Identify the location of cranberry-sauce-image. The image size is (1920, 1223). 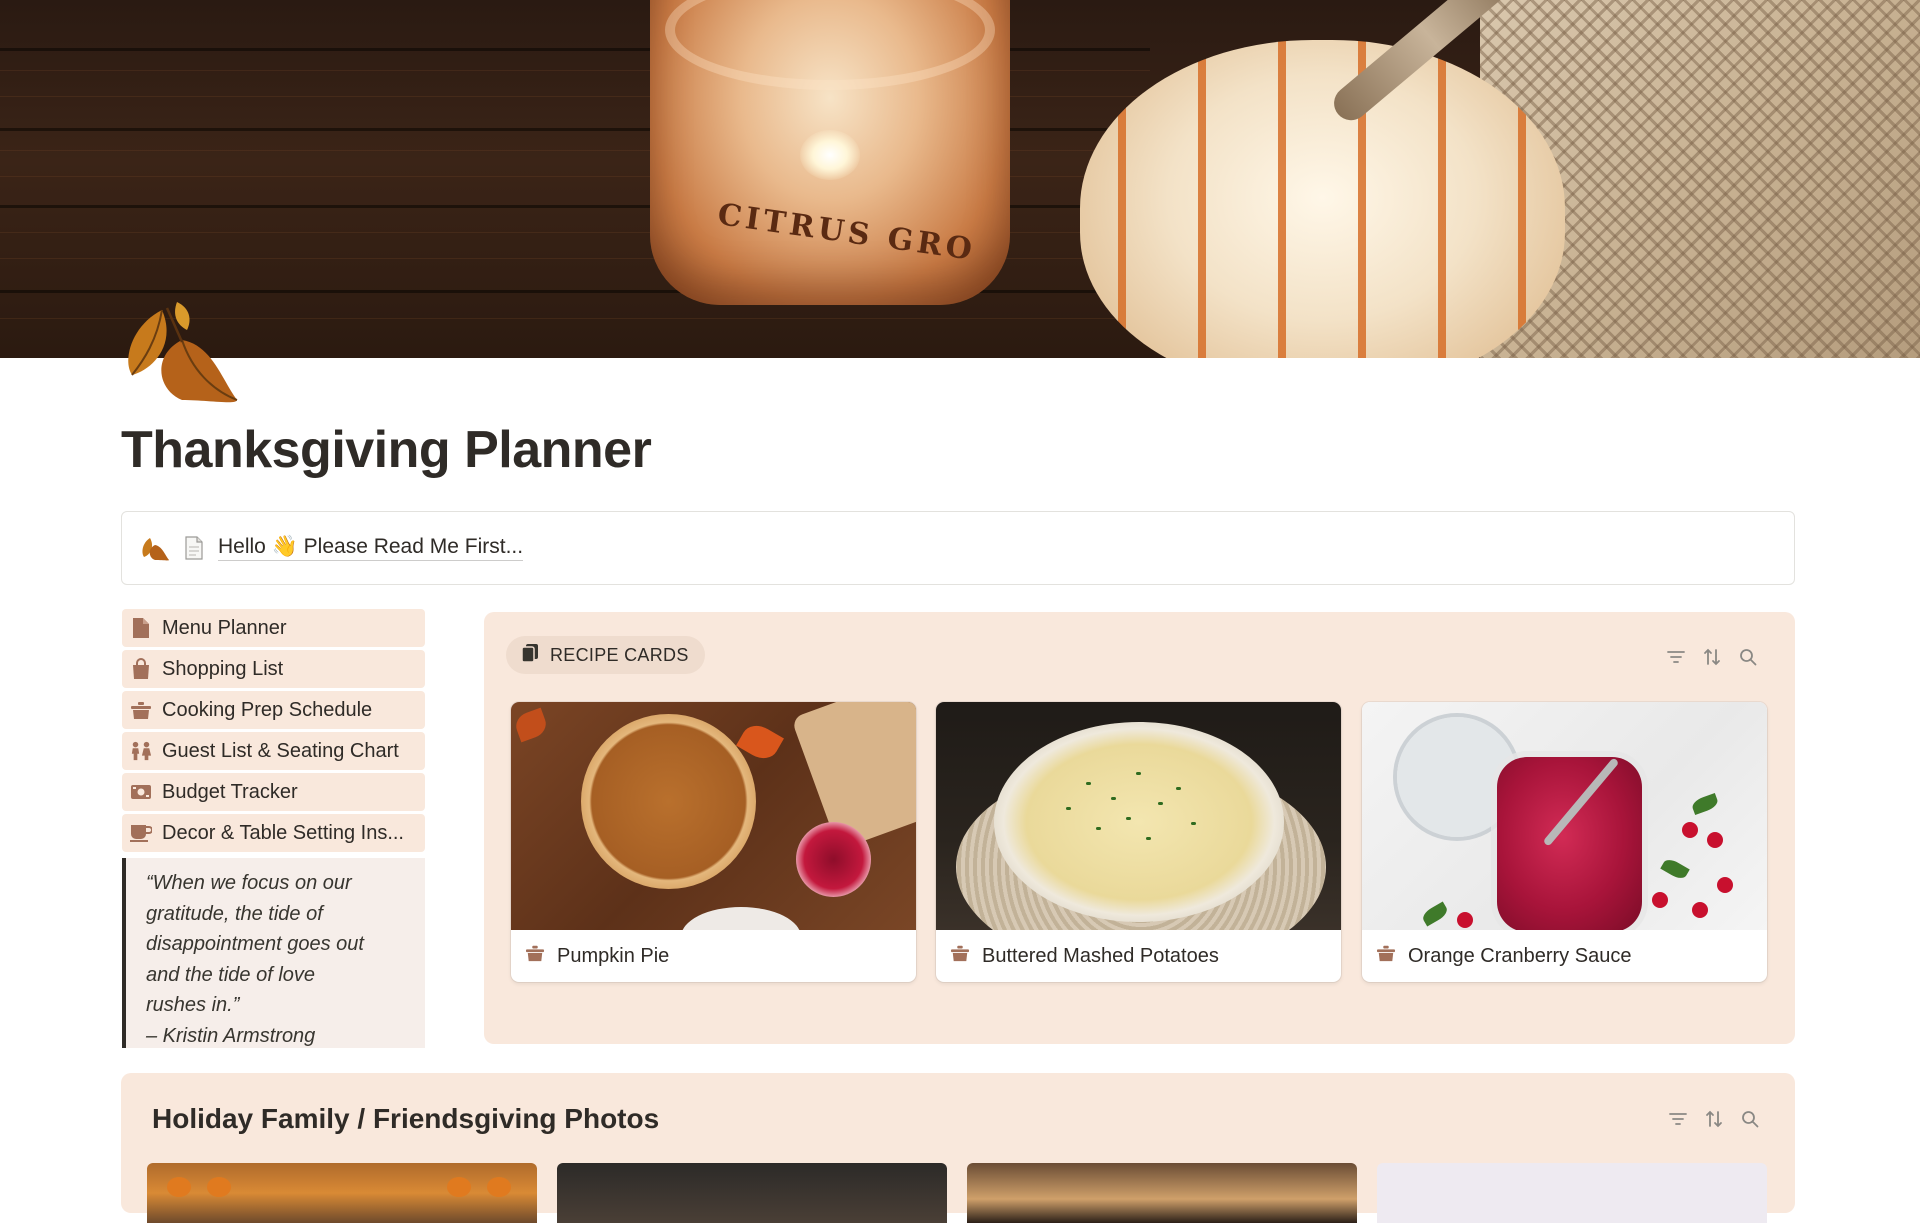
(1564, 816).